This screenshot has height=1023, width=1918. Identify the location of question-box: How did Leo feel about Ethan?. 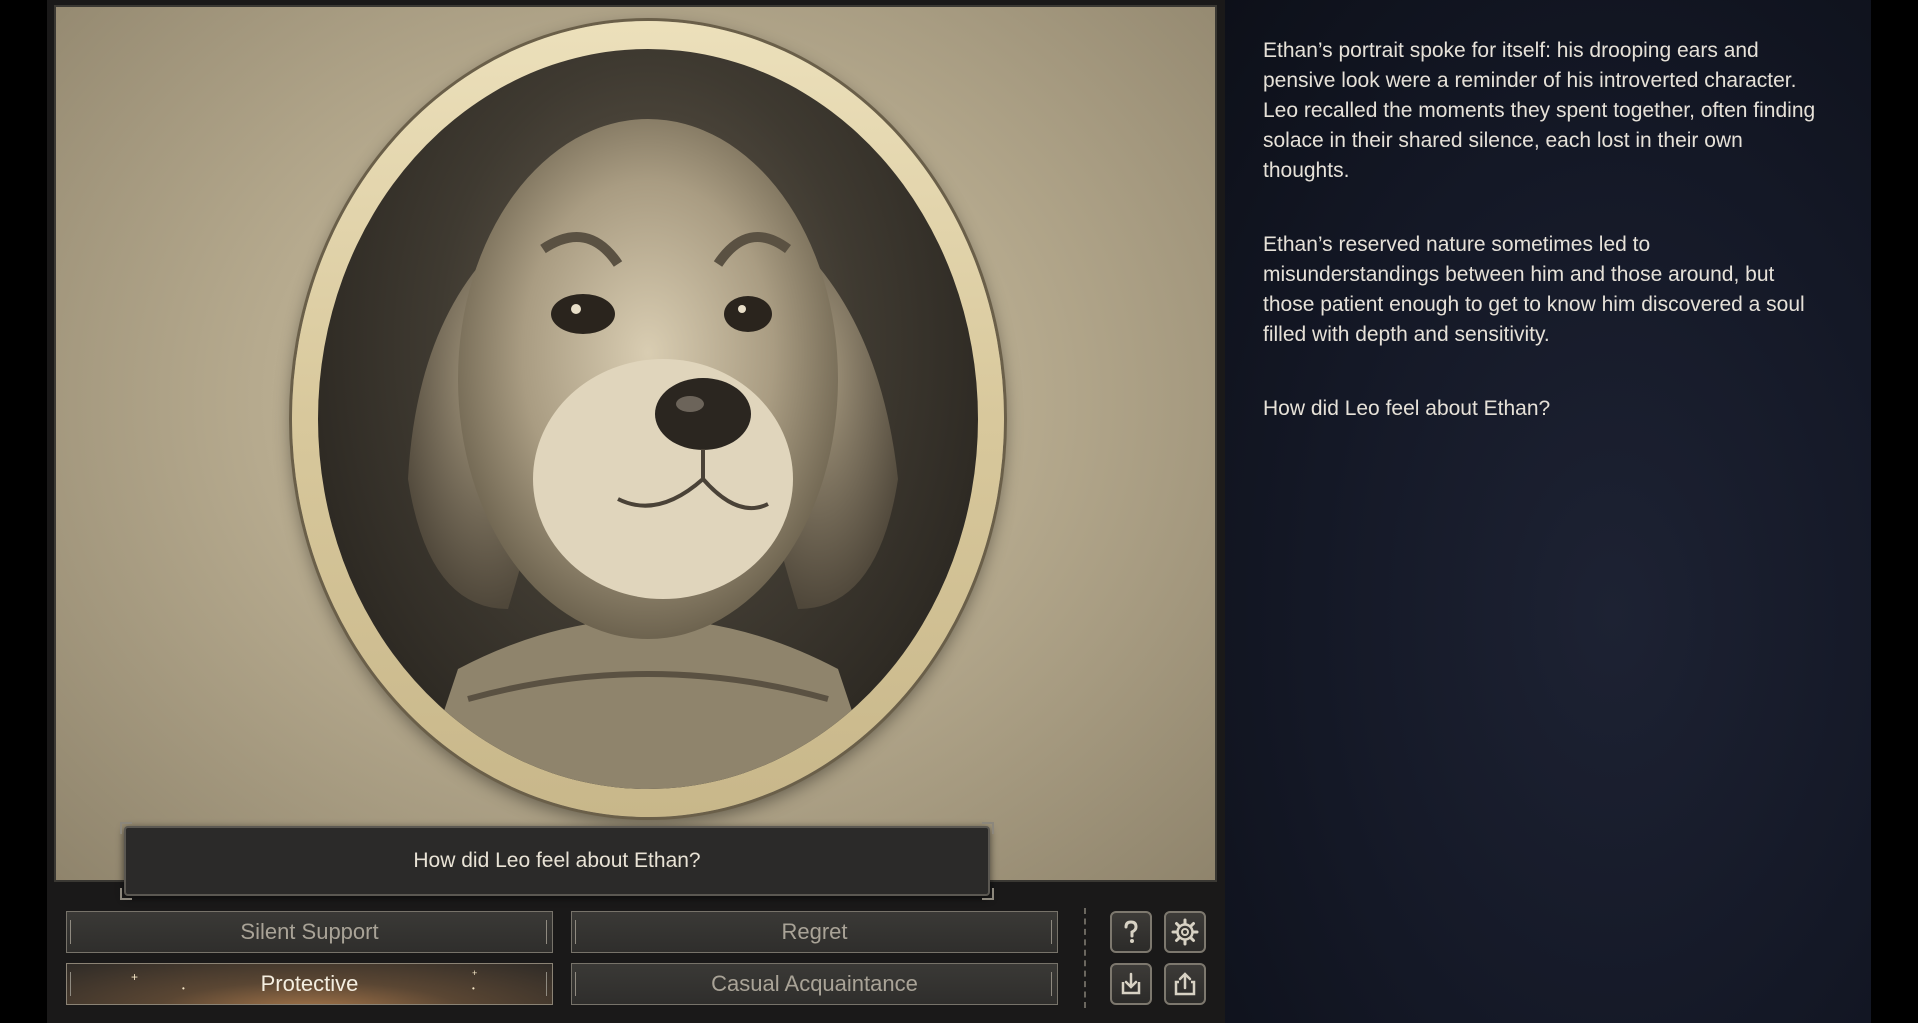
(557, 861).